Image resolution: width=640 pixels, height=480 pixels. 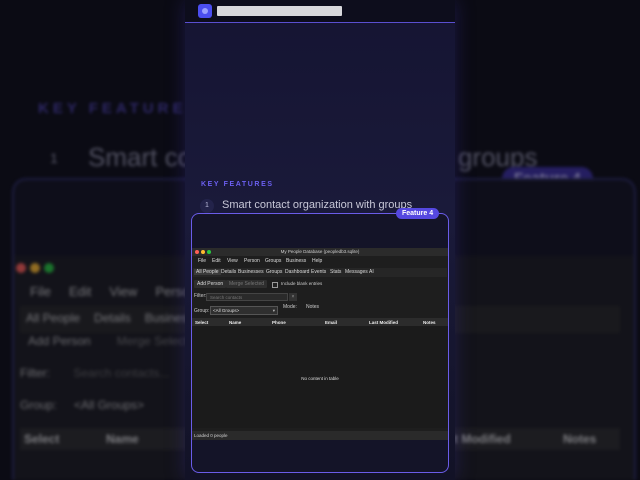 I want to click on bg-col: Select, so click(x=42, y=439).